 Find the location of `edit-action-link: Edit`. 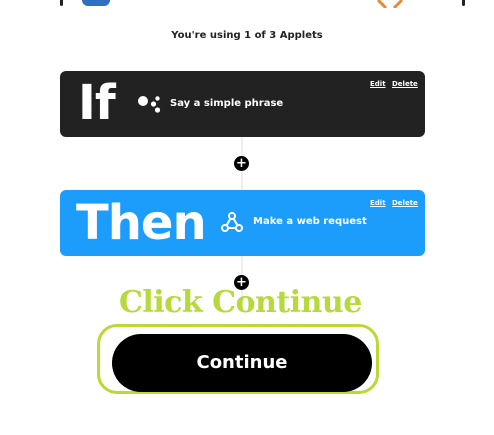

edit-action-link: Edit is located at coordinates (378, 203).